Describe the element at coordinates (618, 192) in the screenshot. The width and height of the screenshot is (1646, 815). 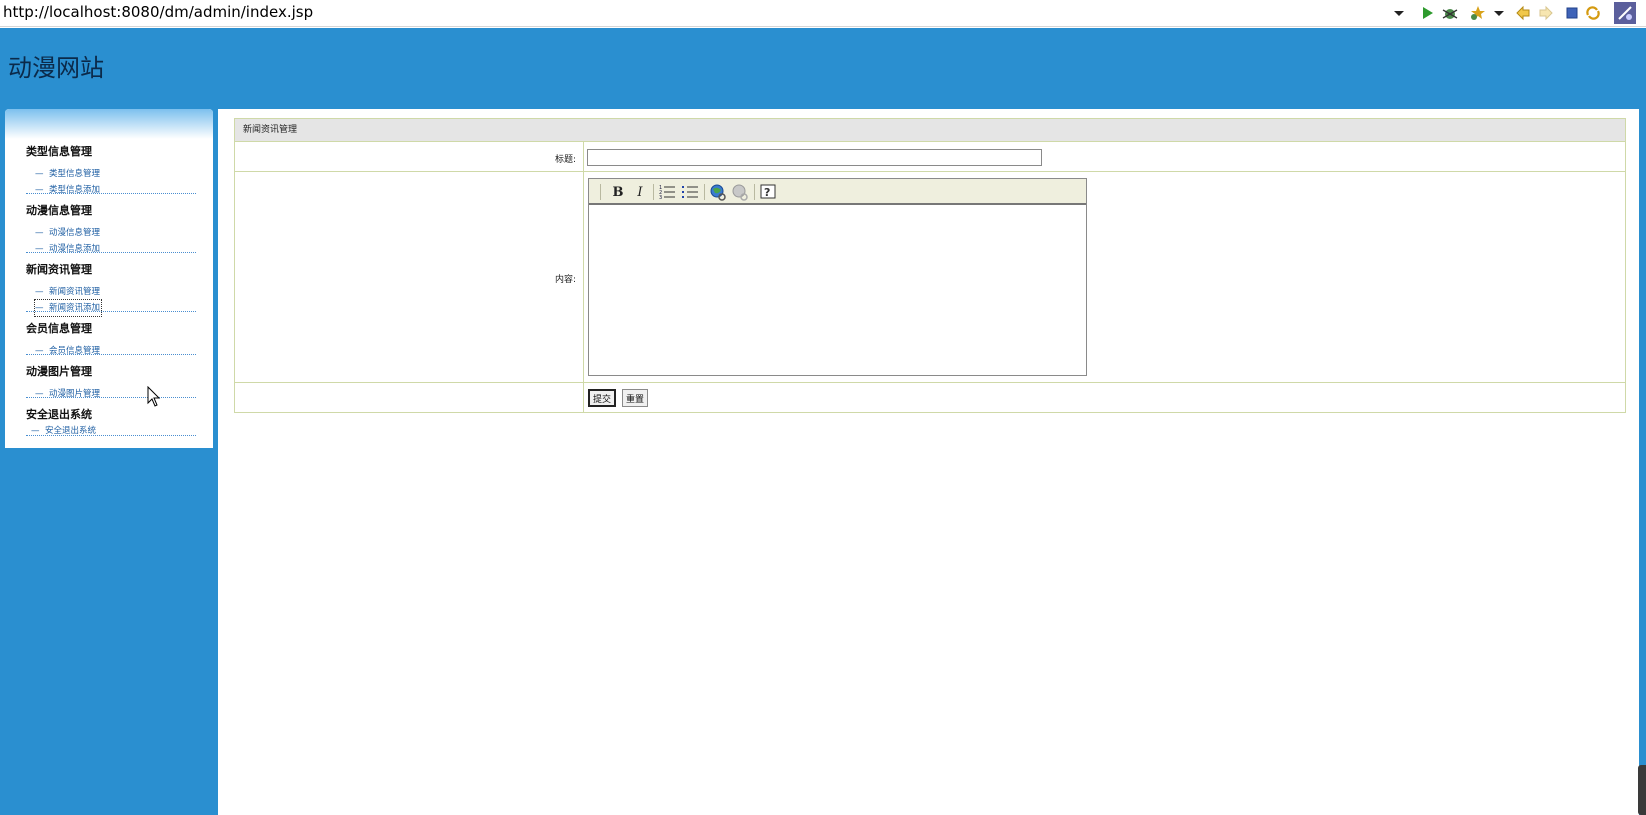
I see `bold-icon: B` at that location.